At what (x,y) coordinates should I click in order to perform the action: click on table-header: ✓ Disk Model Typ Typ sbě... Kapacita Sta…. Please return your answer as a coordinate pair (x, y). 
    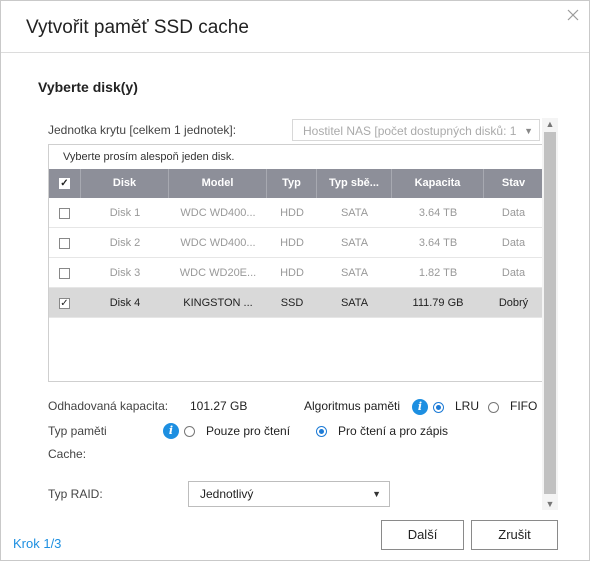
    Looking at the image, I should click on (296, 183).